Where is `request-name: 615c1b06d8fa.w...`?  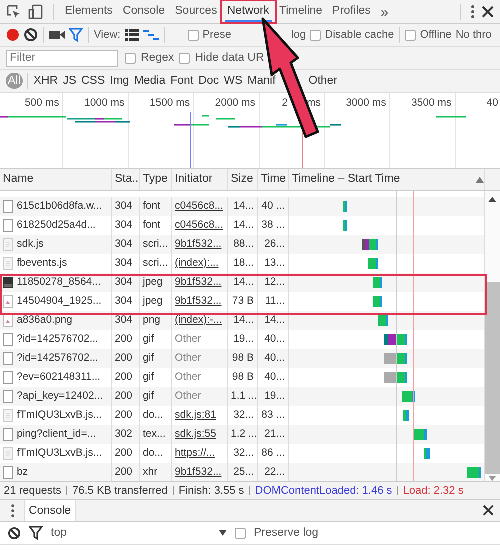 request-name: 615c1b06d8fa.w... is located at coordinates (59, 206).